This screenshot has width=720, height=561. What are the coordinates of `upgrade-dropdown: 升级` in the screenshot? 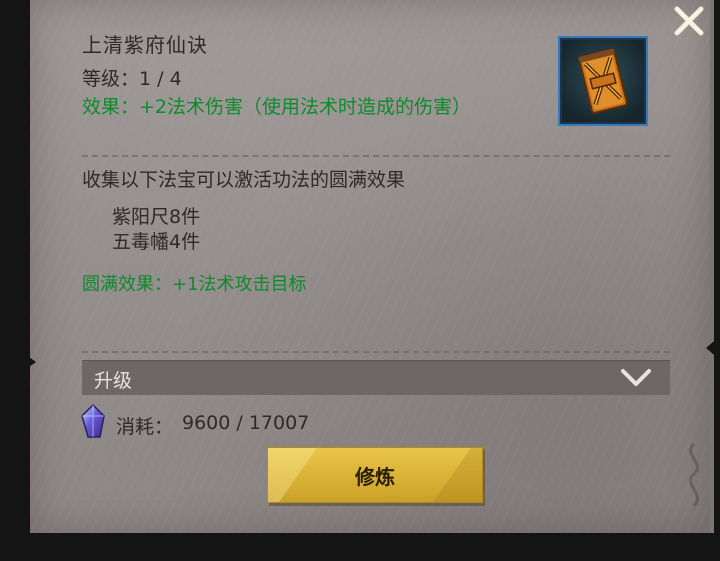 It's located at (376, 377).